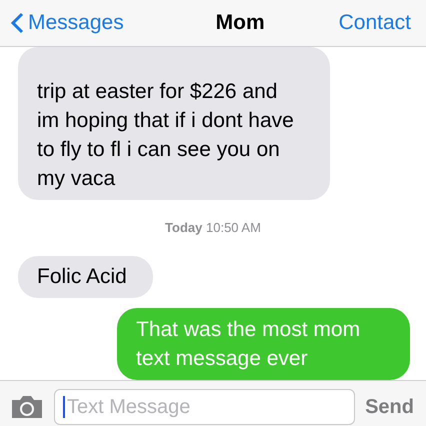  I want to click on back-button: Messages, so click(67, 23).